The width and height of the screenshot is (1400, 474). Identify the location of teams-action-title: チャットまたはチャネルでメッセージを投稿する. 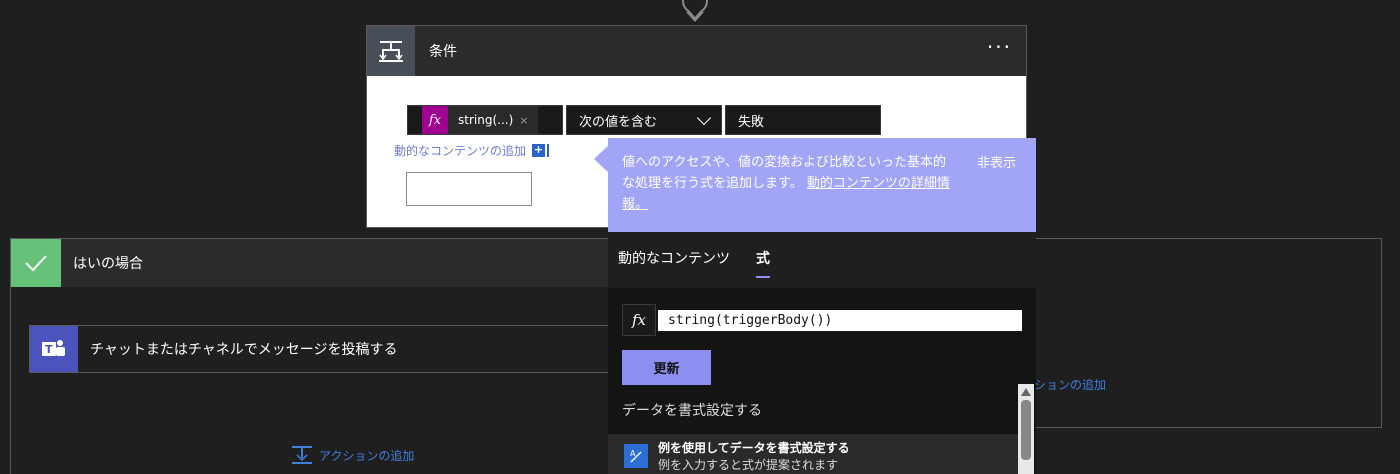
(244, 350).